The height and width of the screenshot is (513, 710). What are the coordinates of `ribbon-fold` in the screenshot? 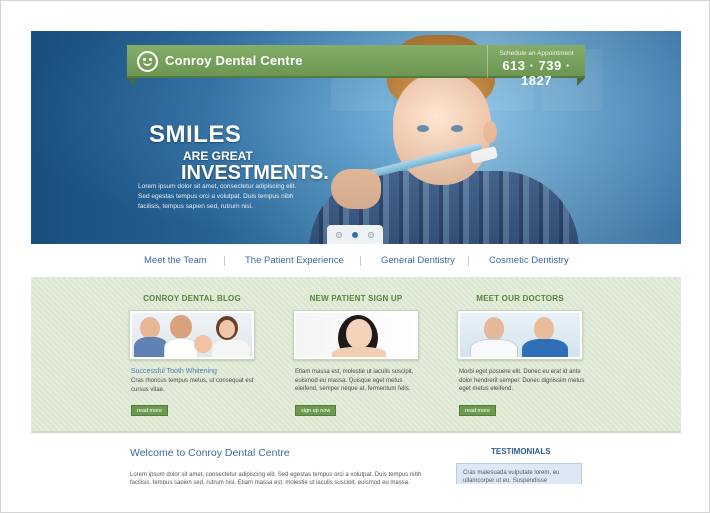 It's located at (131, 82).